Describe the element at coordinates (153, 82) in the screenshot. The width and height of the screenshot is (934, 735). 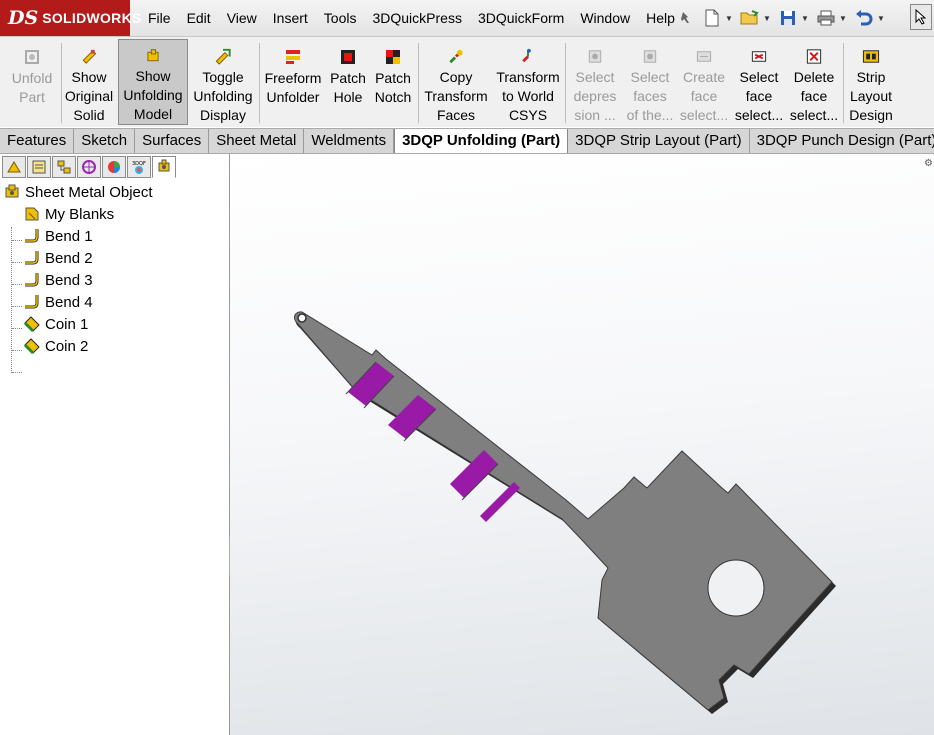
I see `show-unfolding-model-button: Show Unfolding Model` at that location.